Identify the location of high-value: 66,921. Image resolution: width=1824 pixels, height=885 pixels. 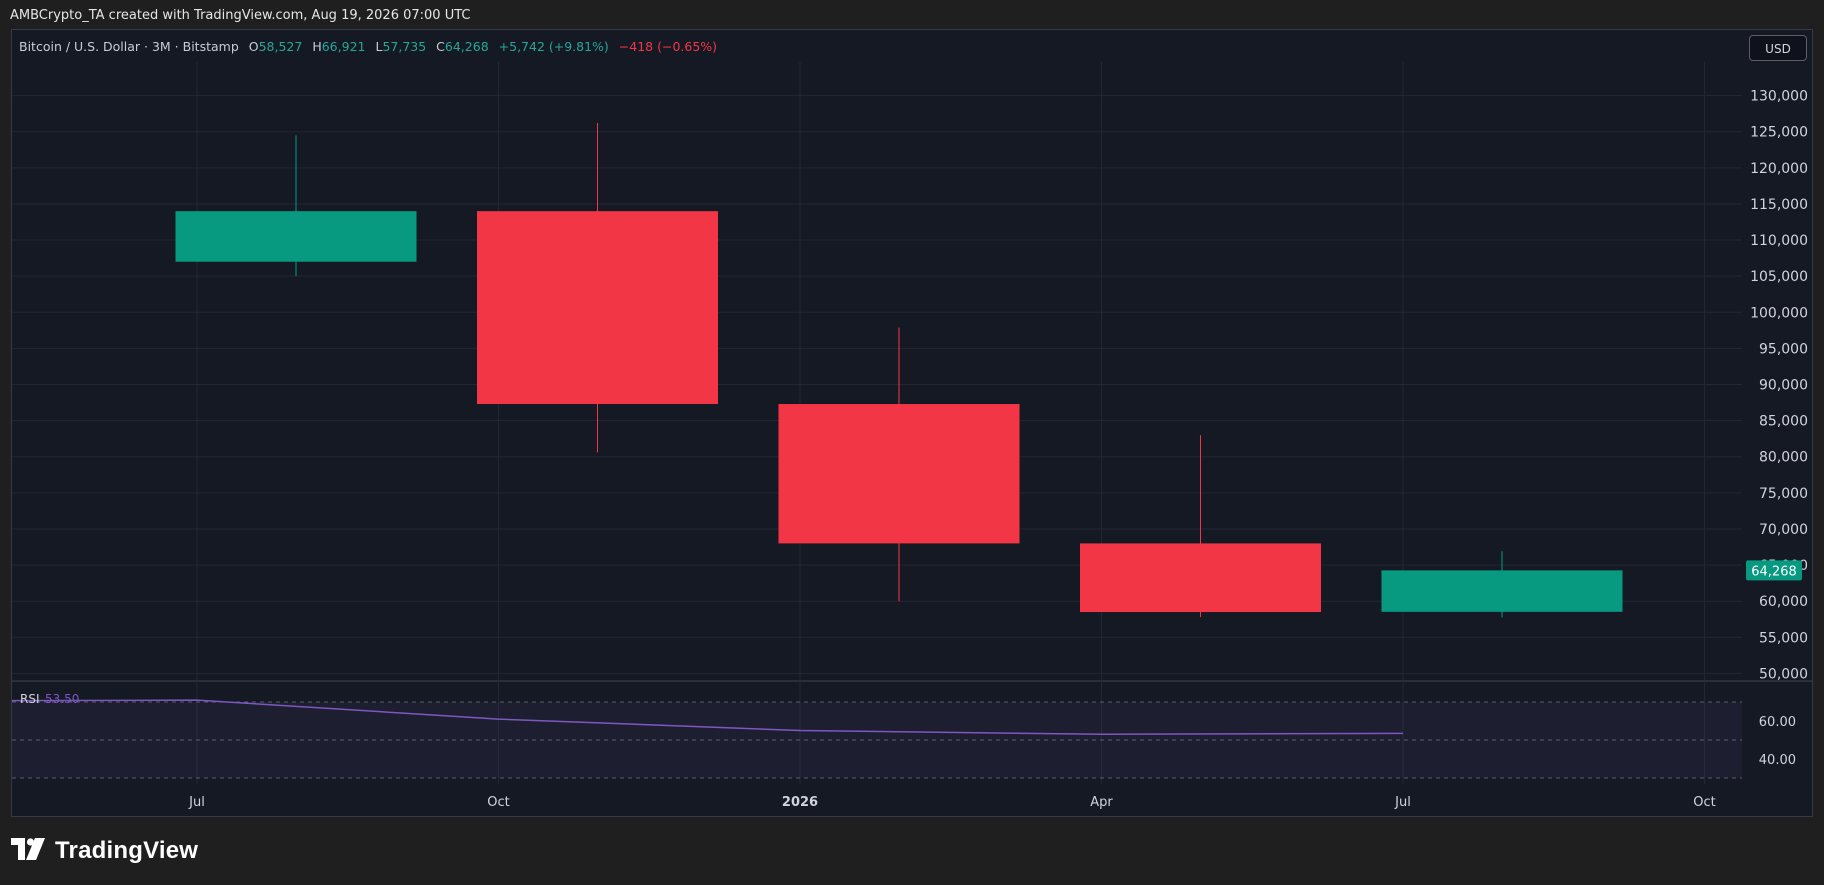
(343, 46).